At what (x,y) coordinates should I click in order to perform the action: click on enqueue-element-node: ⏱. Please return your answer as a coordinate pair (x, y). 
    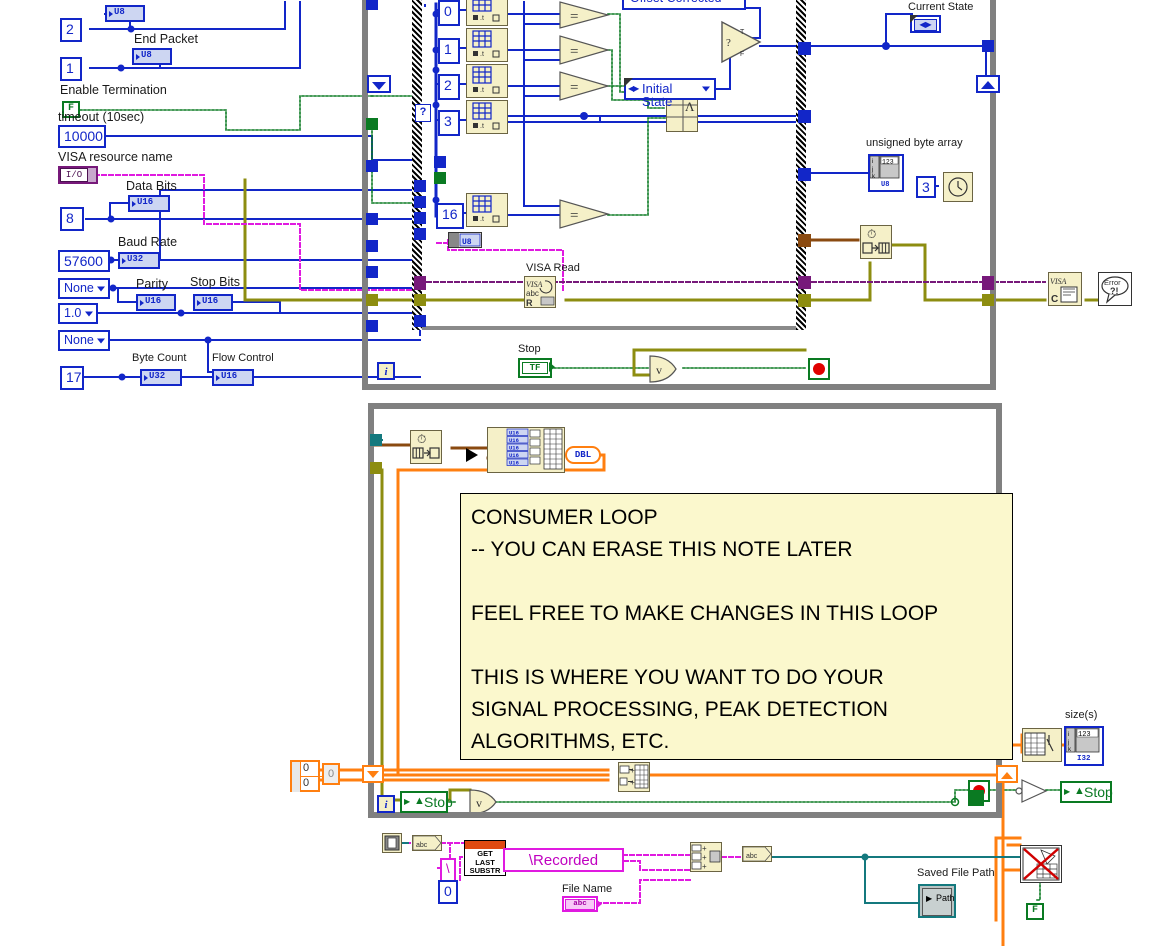
    Looking at the image, I should click on (876, 242).